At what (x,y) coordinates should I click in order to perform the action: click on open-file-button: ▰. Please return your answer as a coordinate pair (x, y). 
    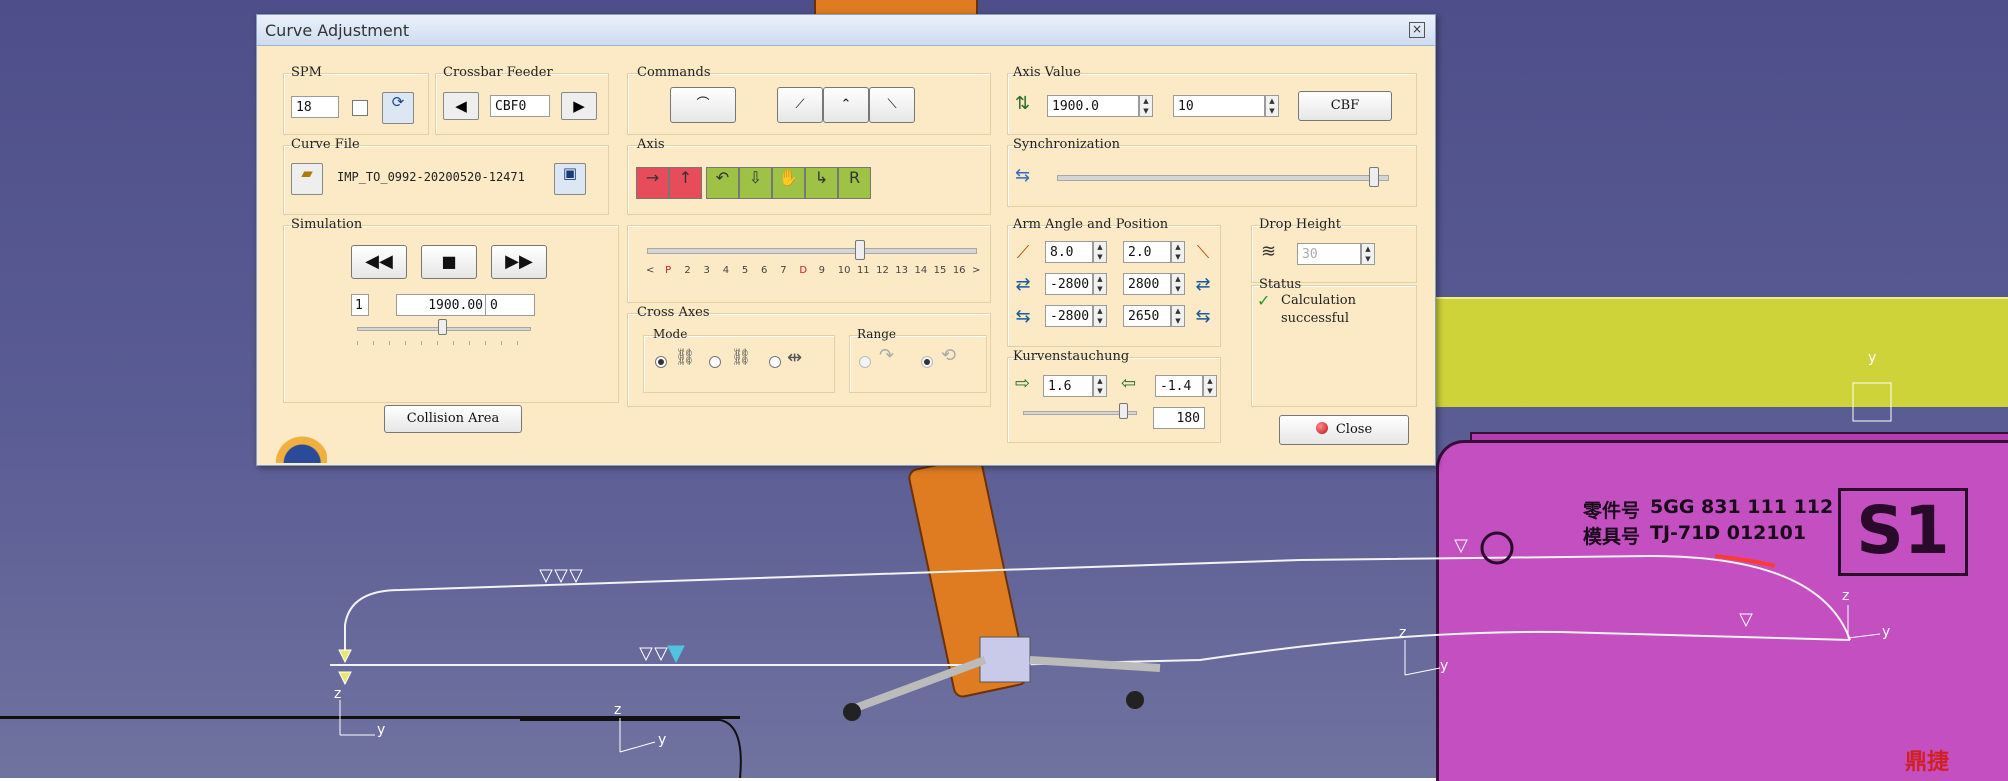
    Looking at the image, I should click on (307, 179).